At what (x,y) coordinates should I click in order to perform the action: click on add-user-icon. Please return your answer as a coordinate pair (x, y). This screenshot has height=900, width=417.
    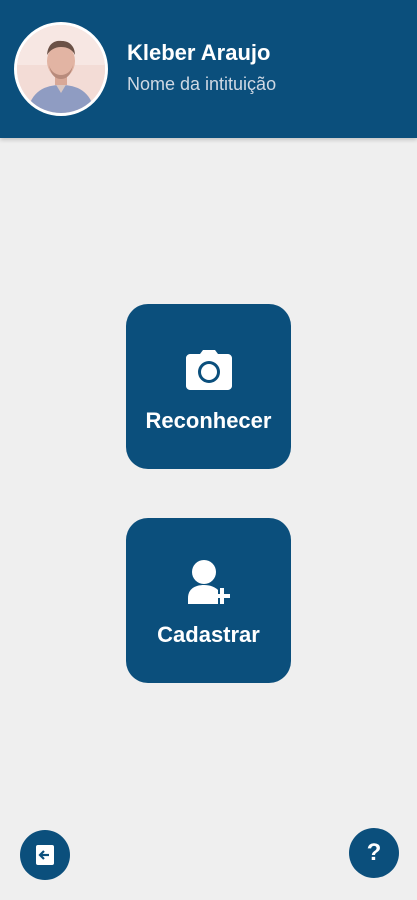
    Looking at the image, I should click on (208, 582).